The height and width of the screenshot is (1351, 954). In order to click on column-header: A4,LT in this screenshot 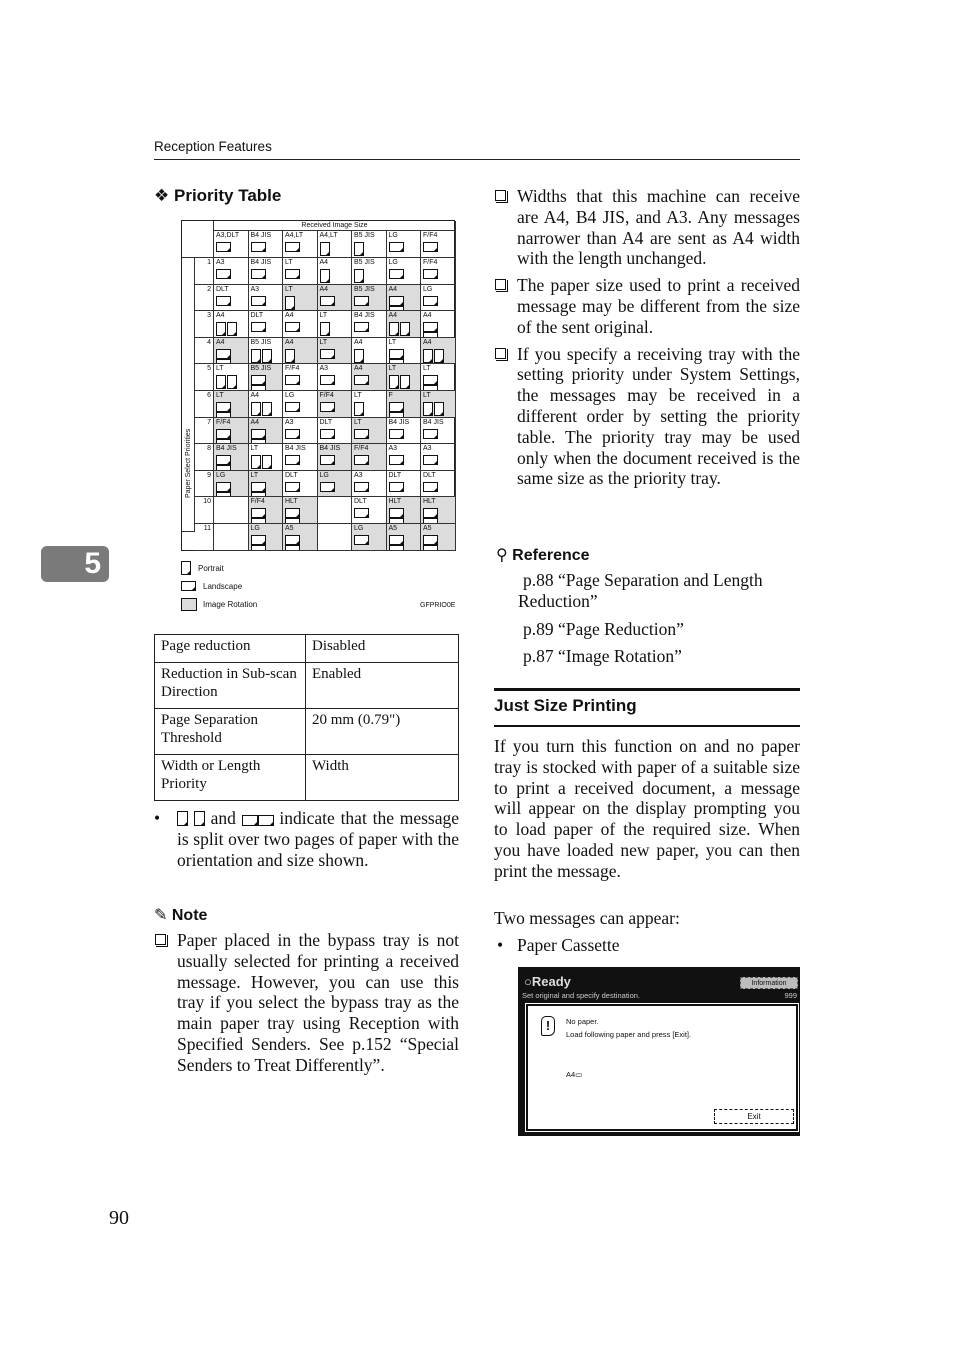, I will do `click(334, 244)`.